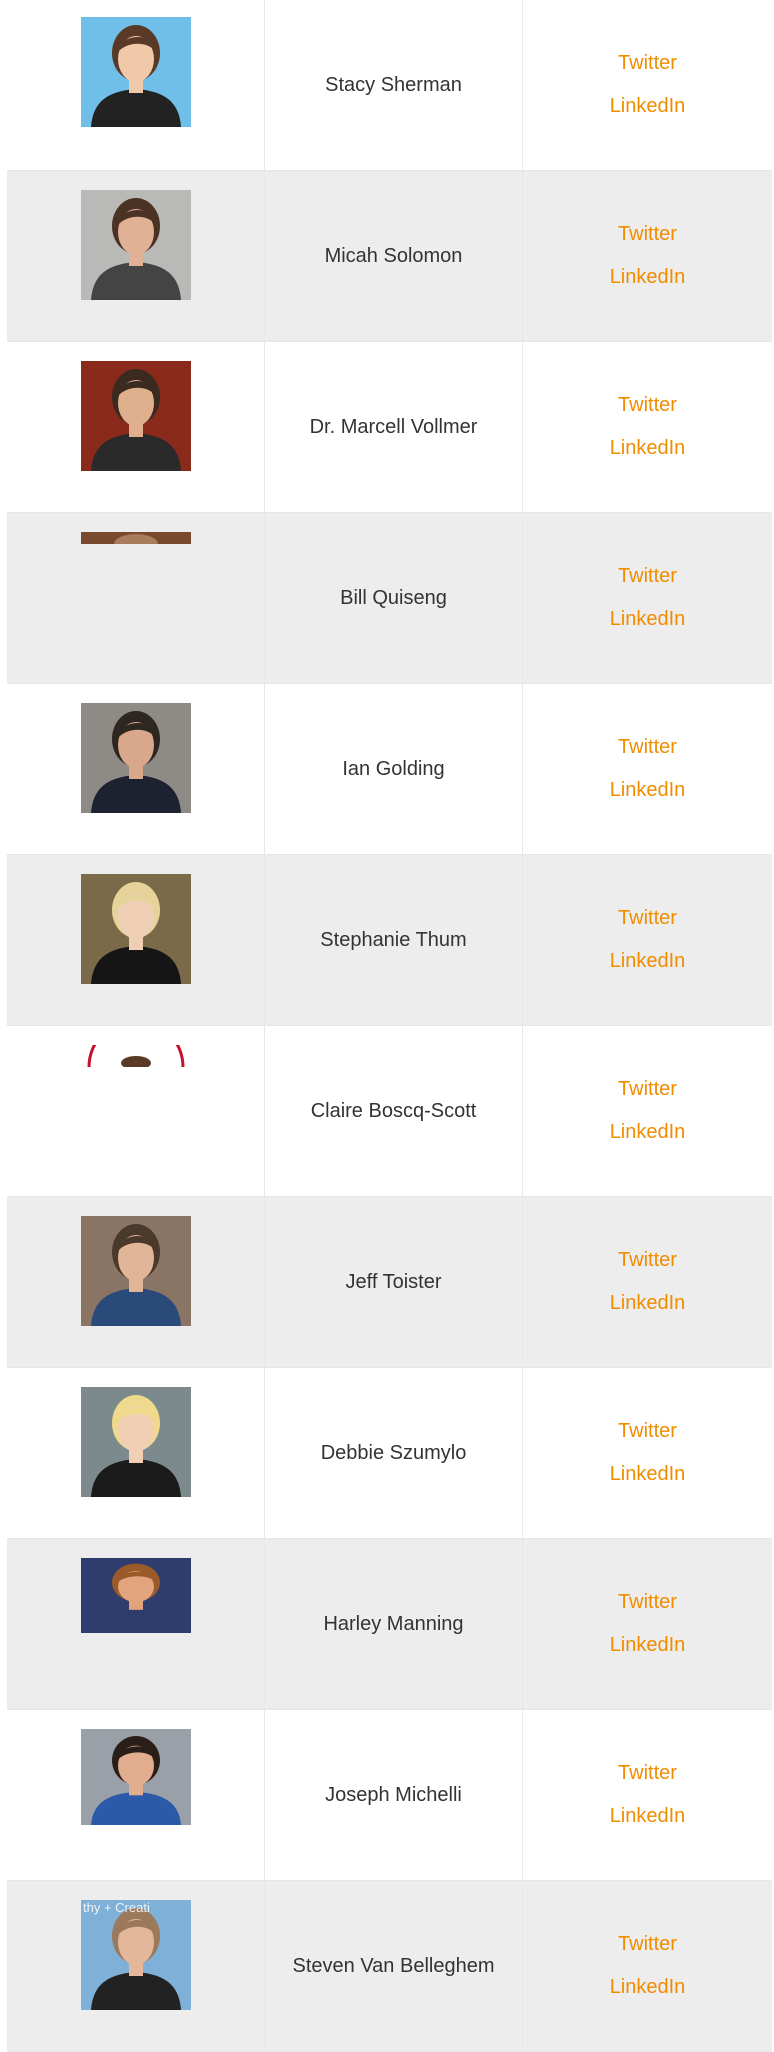 The width and height of the screenshot is (774, 2052). I want to click on table-row: Debbie Szumylo Twitter LinkedIn, so click(389, 1453).